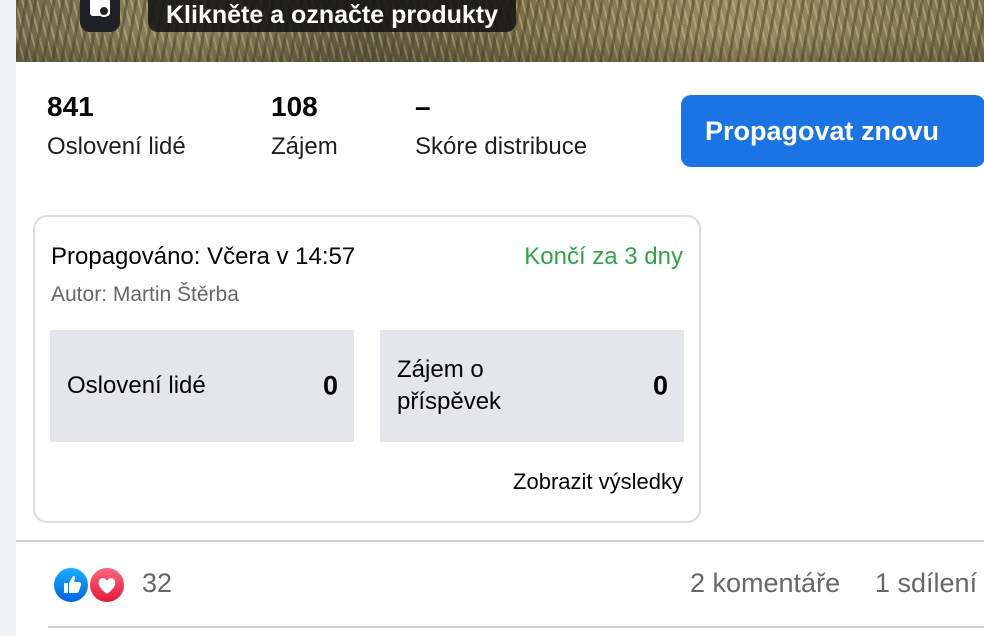 The width and height of the screenshot is (984, 636). Describe the element at coordinates (116, 146) in the screenshot. I see `stat-label: Oslovení lidé` at that location.